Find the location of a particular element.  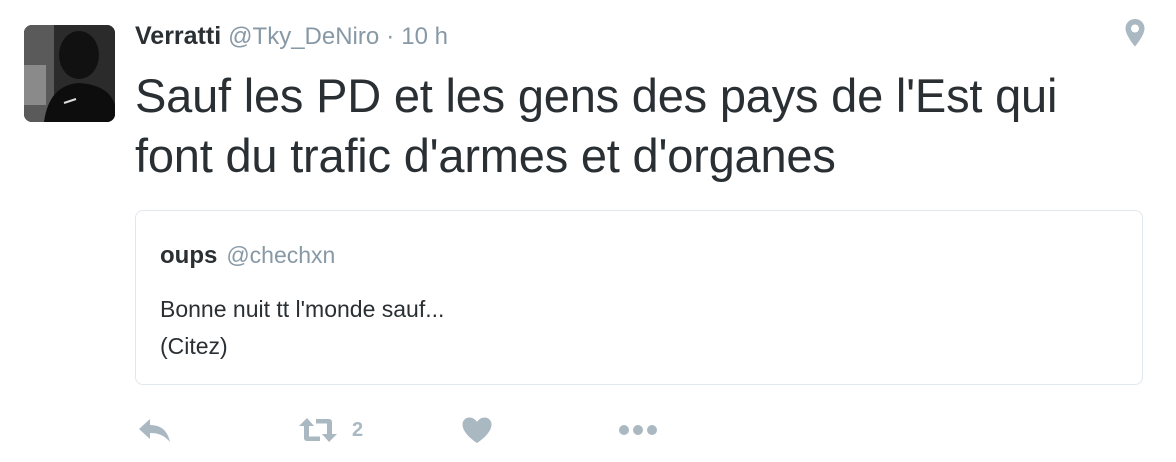

reply-icon is located at coordinates (155, 430).